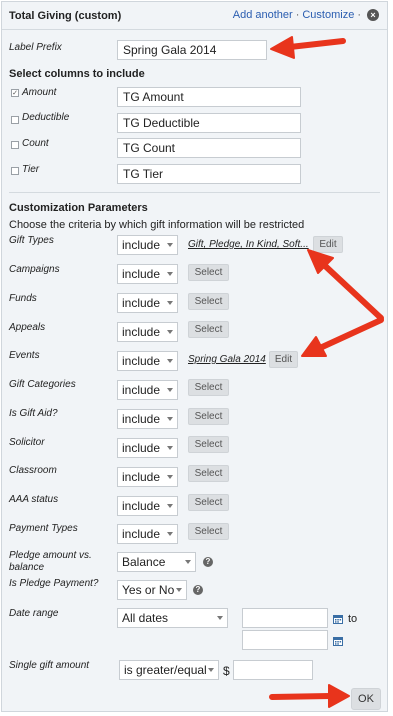 This screenshot has width=393, height=716. Describe the element at coordinates (208, 416) in the screenshot. I see `gift-aid-select-button: Select` at that location.